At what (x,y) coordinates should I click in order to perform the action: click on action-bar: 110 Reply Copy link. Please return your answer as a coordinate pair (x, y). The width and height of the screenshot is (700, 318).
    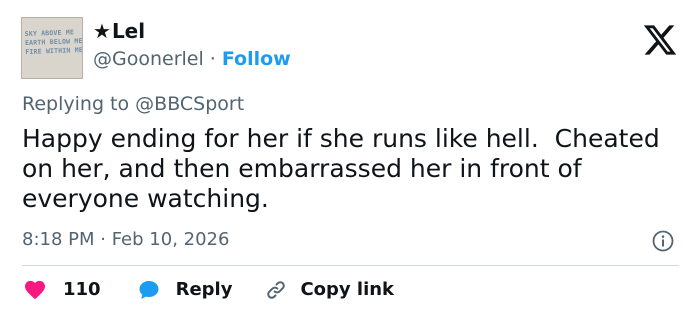
    Looking at the image, I should click on (208, 290).